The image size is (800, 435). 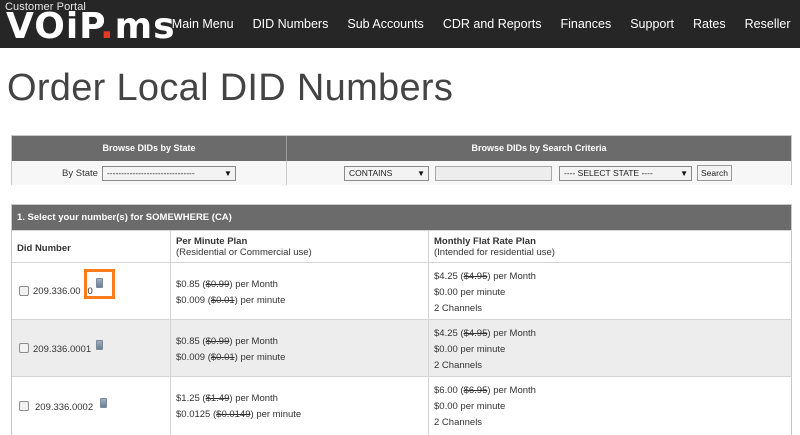 I want to click on browse-by-criteria-heading: Browse DIDs by Search Criteria, so click(x=539, y=148).